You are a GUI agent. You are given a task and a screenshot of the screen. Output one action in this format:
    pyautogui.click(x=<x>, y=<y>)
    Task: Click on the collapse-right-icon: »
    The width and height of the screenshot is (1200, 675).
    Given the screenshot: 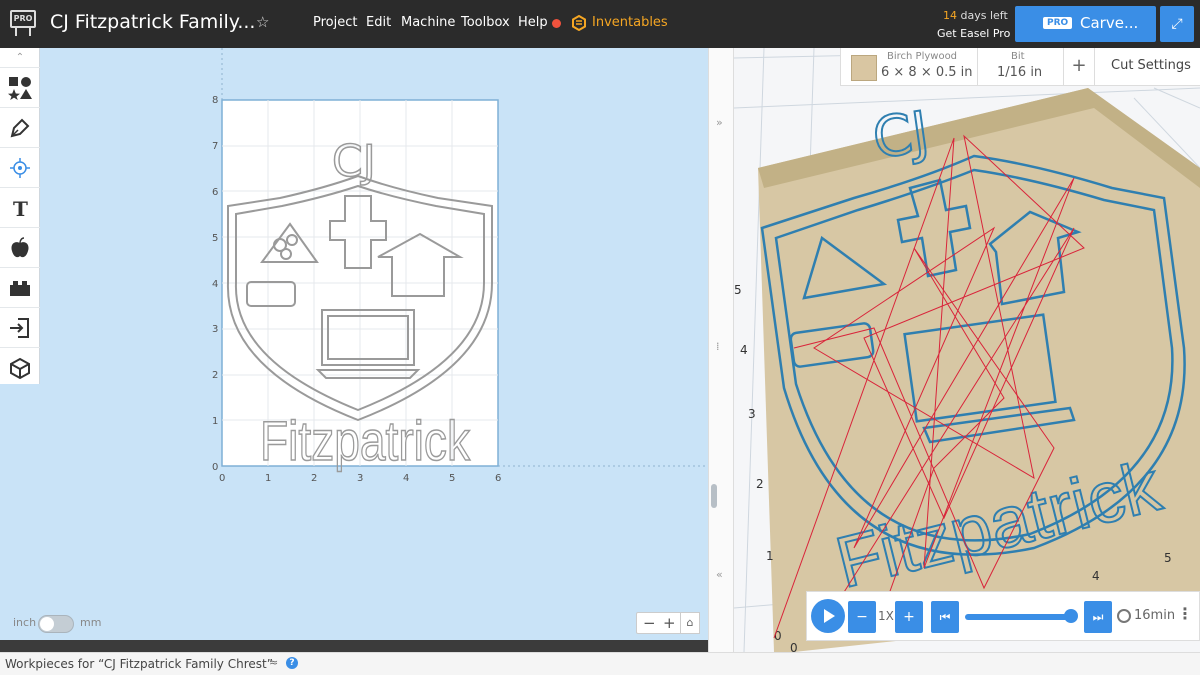 What is the action you would take?
    pyautogui.click(x=719, y=122)
    